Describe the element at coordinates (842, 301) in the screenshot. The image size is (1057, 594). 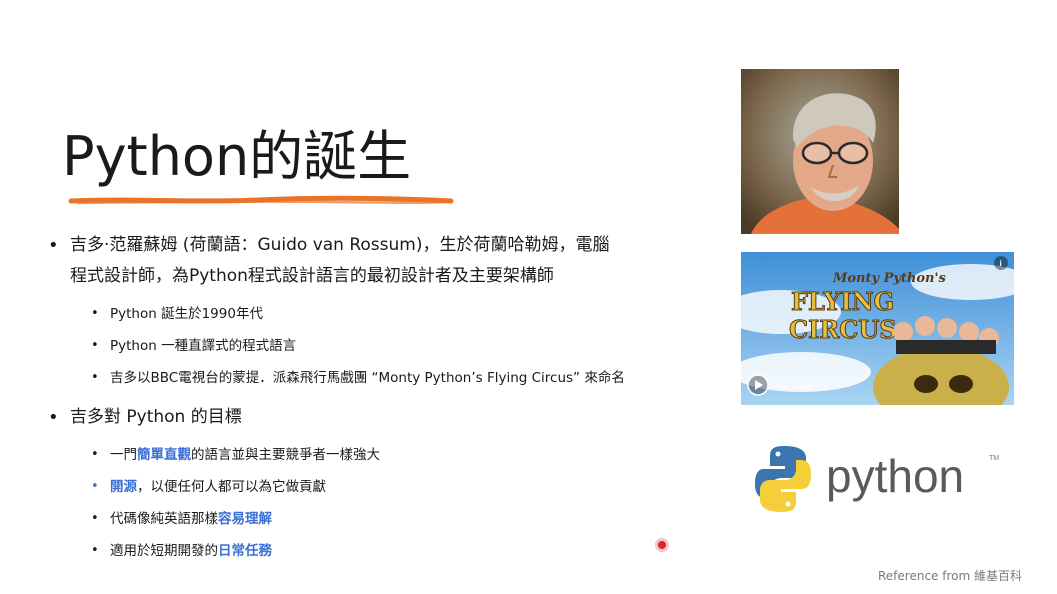
I see `video-title-line2: FLYING` at that location.